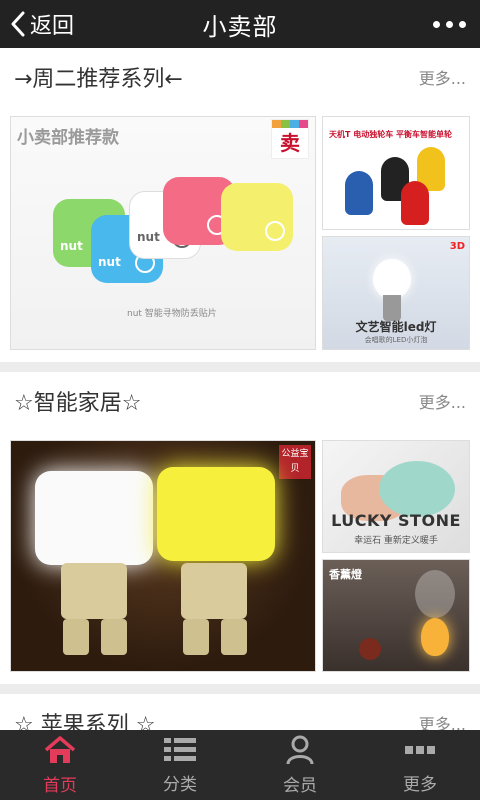 The image size is (480, 800). What do you see at coordinates (396, 327) in the screenshot?
I see `image-caption: 文艺智能led灯` at bounding box center [396, 327].